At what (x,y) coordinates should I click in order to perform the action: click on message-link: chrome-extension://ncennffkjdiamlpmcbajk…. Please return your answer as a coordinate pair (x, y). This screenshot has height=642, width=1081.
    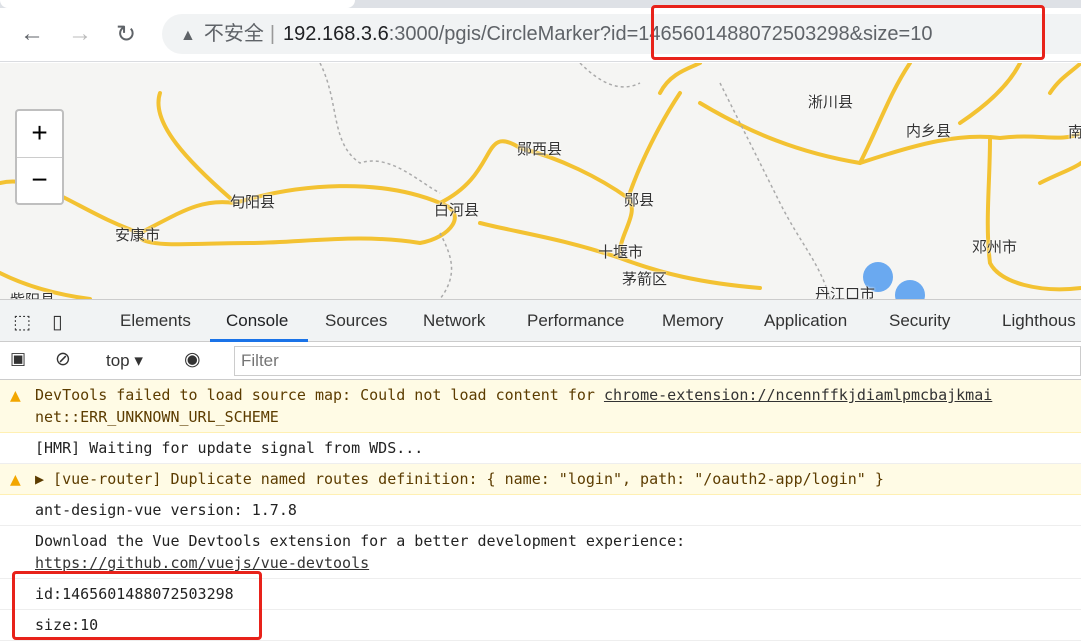
    Looking at the image, I should click on (798, 395).